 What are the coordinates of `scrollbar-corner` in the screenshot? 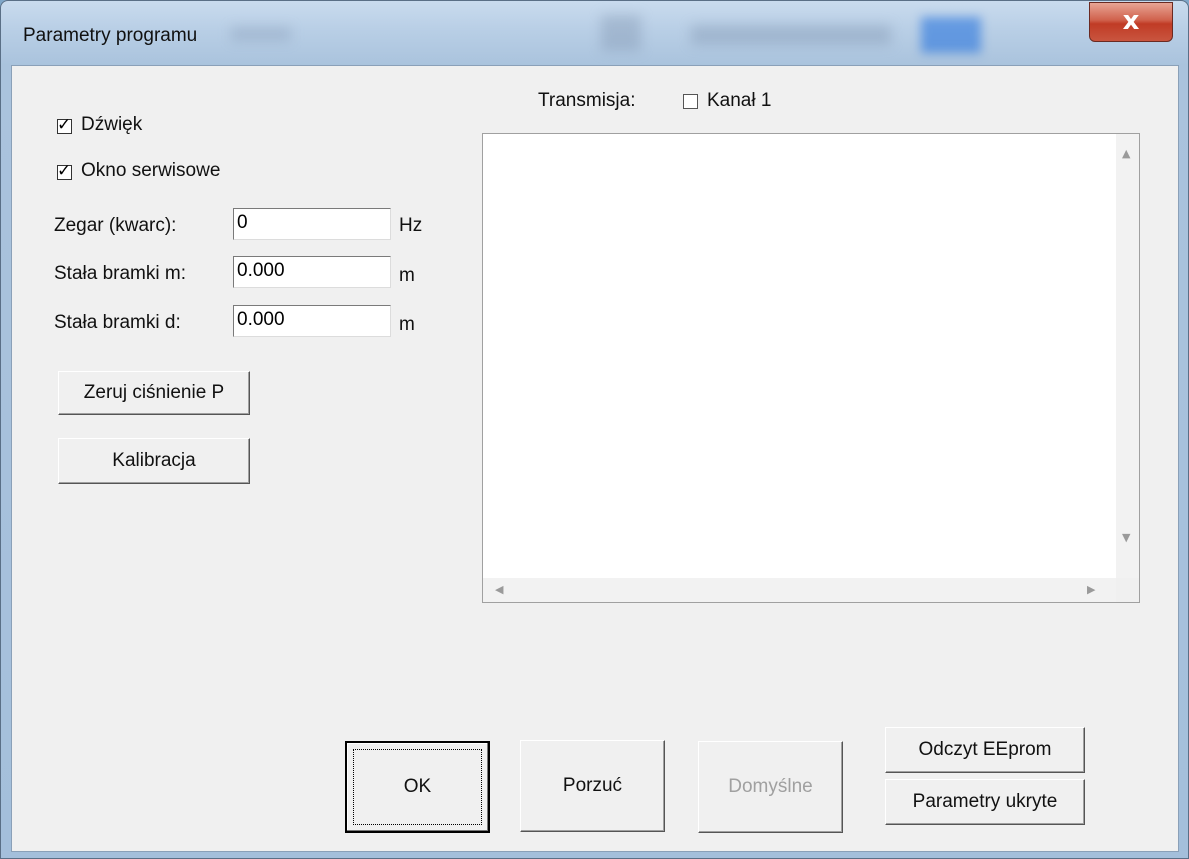 It's located at (1127, 590).